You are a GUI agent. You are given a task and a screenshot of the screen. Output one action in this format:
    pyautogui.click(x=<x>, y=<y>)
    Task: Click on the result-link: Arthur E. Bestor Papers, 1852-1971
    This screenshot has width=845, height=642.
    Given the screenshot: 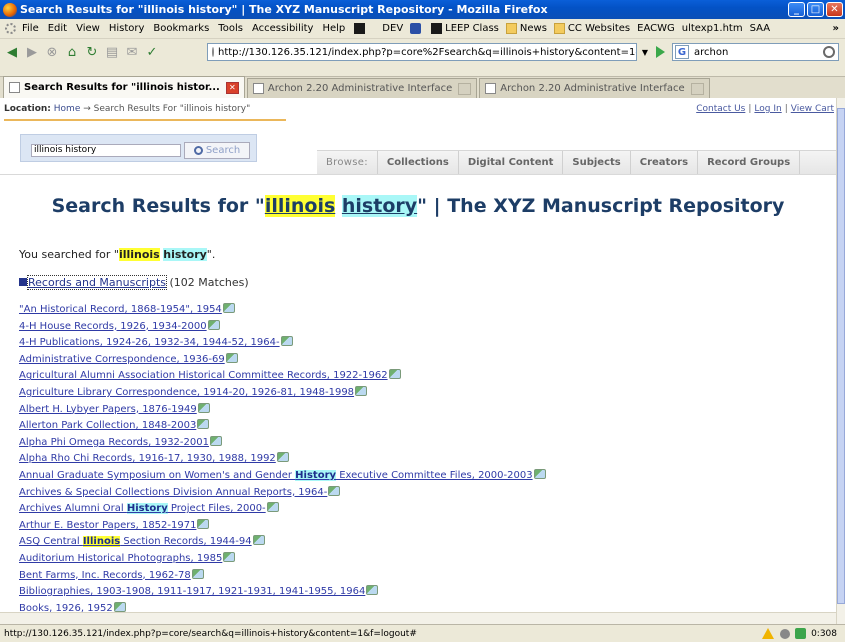 What is the action you would take?
    pyautogui.click(x=107, y=525)
    